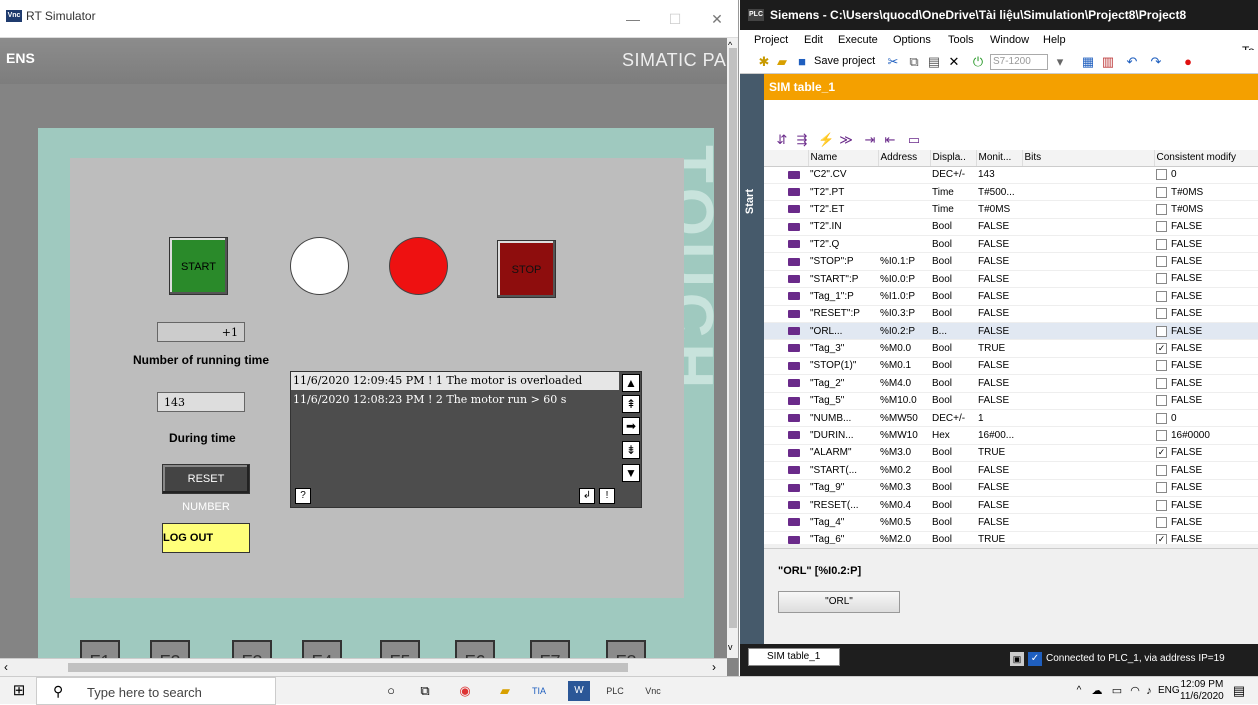  Describe the element at coordinates (904, 279) in the screenshot. I see `cell-address: %I0.0:P` at that location.